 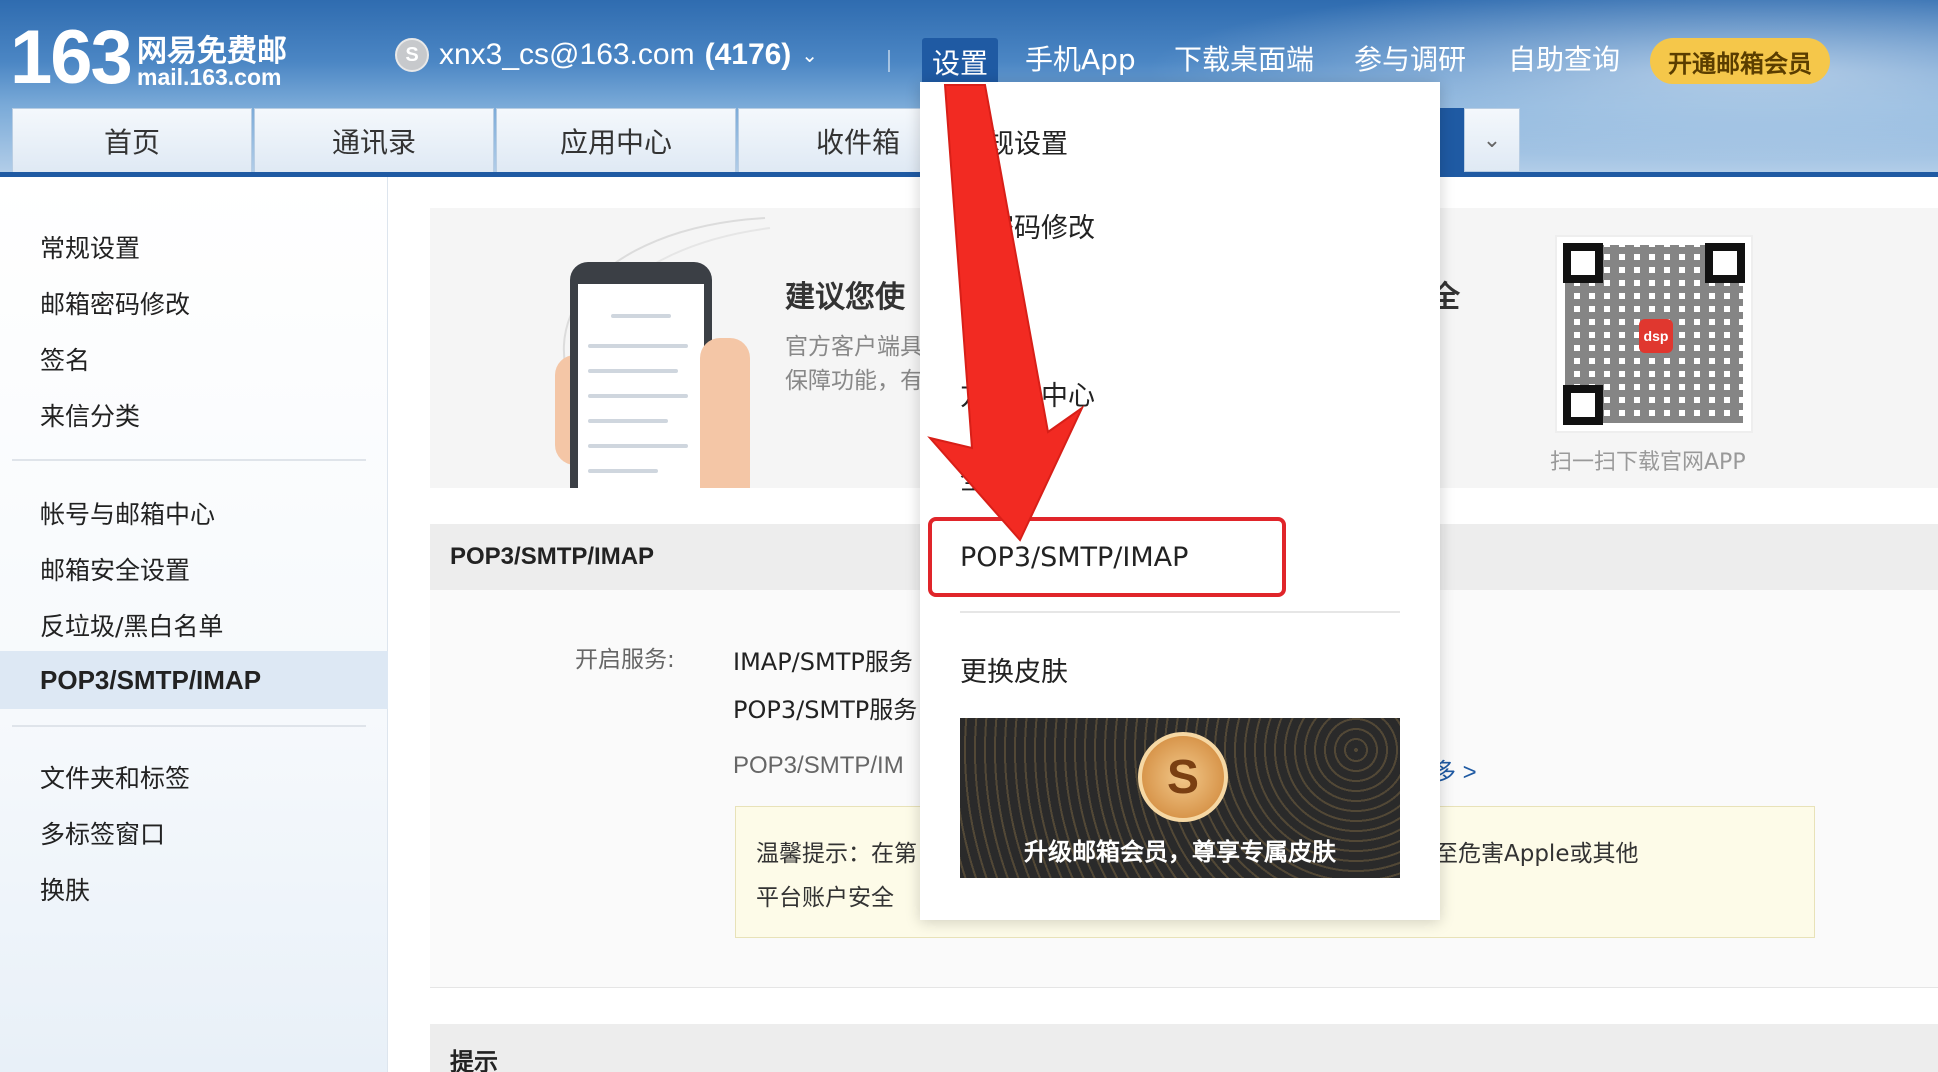 I want to click on imap-smtp-service: IMAP/SMTP服务, so click(x=823, y=662).